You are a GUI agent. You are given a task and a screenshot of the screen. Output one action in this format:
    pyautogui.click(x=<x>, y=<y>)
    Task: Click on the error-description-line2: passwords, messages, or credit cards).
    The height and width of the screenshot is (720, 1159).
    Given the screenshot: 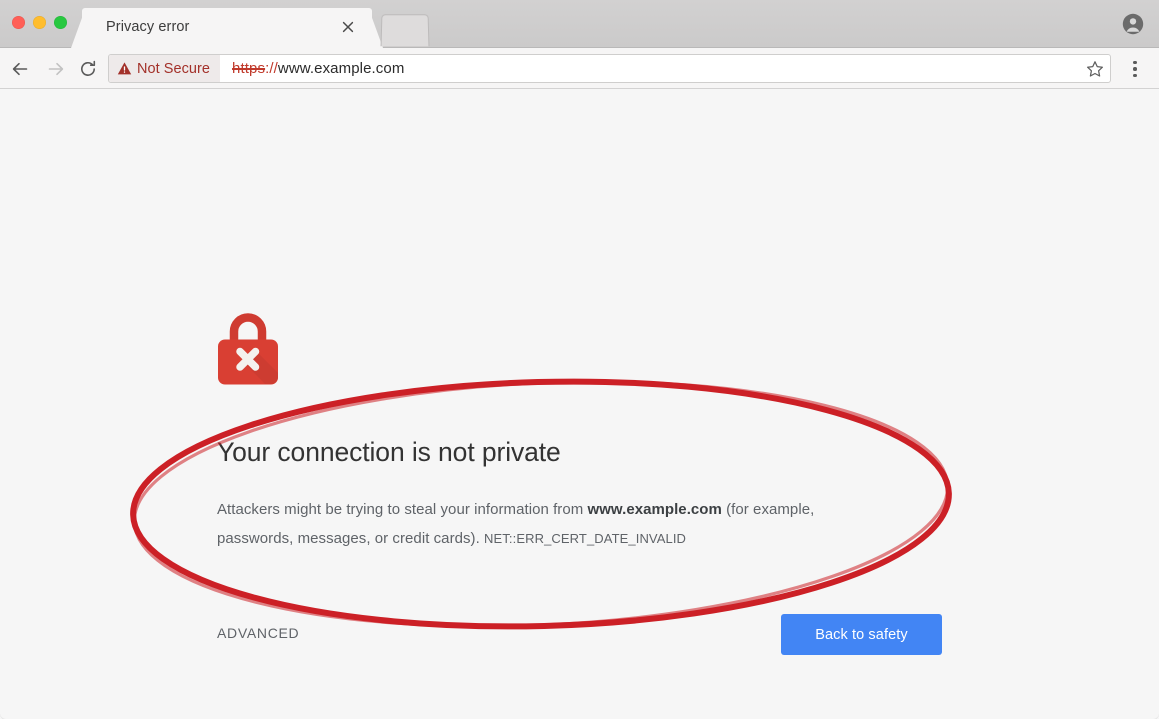 What is the action you would take?
    pyautogui.click(x=351, y=538)
    